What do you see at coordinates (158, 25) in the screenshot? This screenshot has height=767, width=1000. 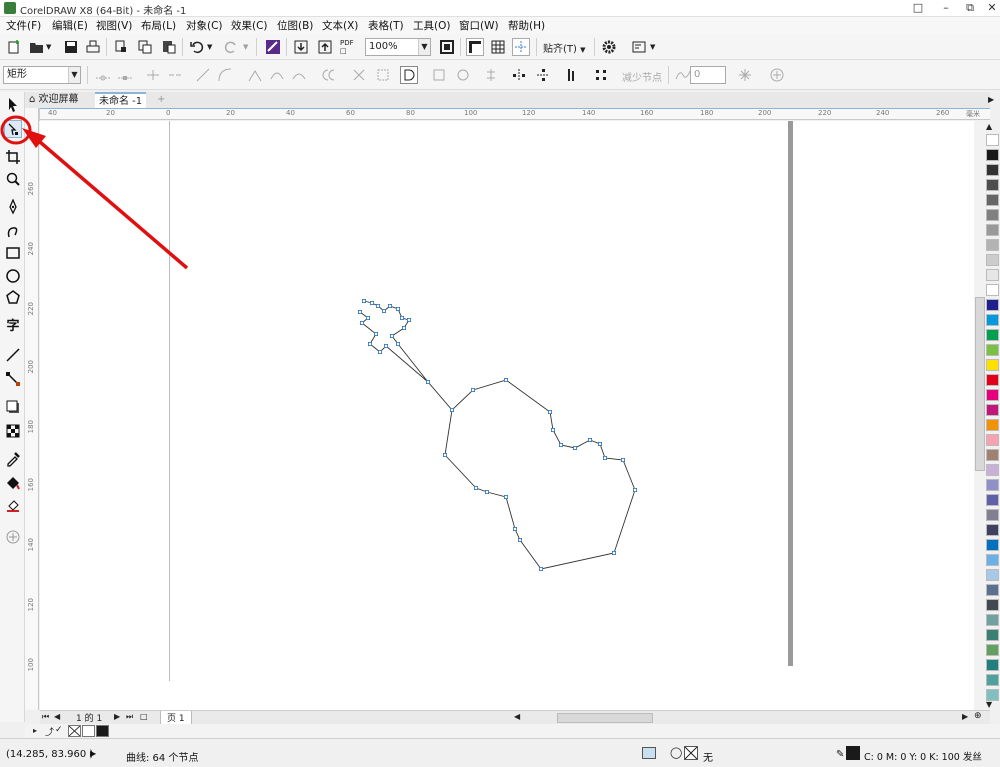 I see `menu-layout: 布局(L)` at bounding box center [158, 25].